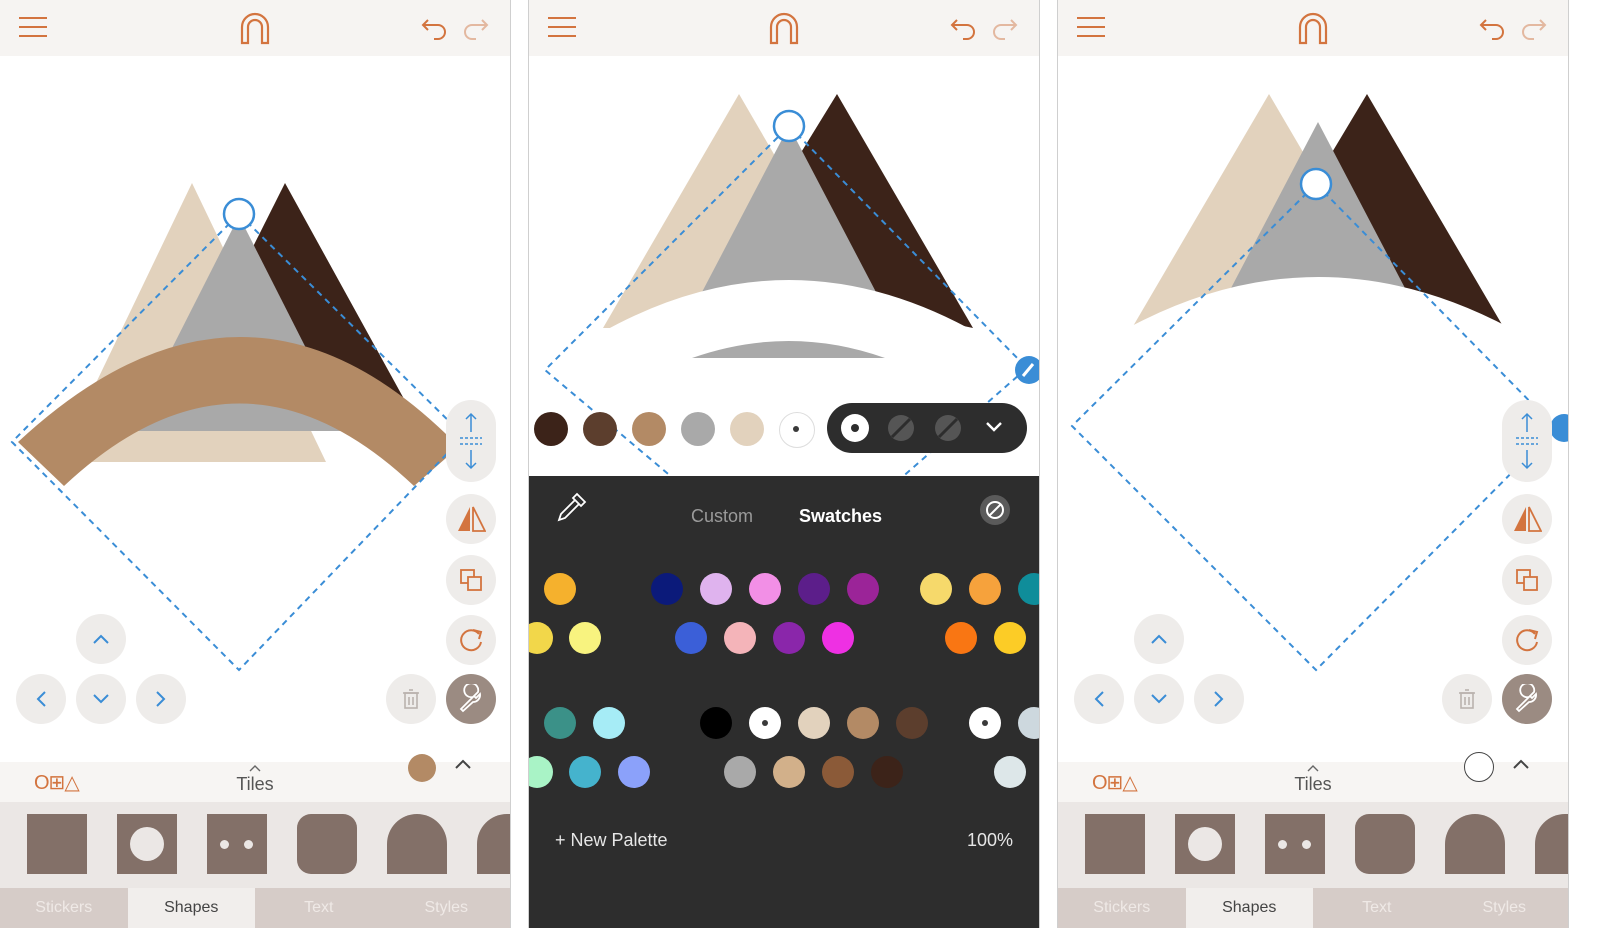  What do you see at coordinates (147, 844) in the screenshot?
I see `tile-square-circle` at bounding box center [147, 844].